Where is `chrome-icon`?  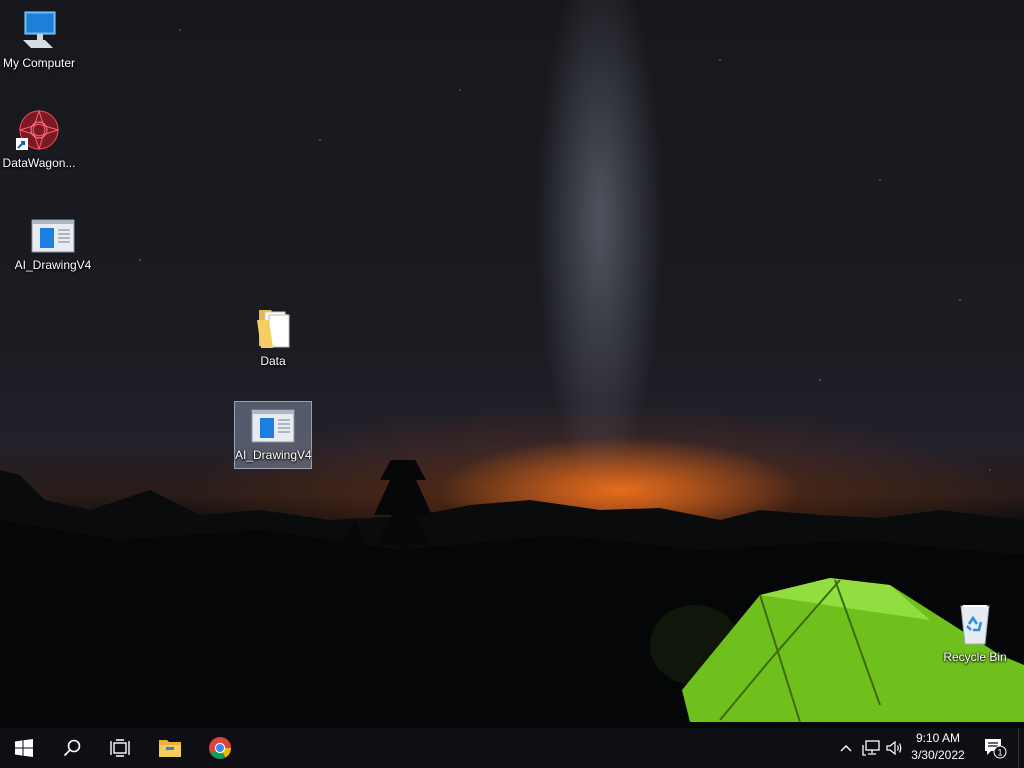 chrome-icon is located at coordinates (220, 748).